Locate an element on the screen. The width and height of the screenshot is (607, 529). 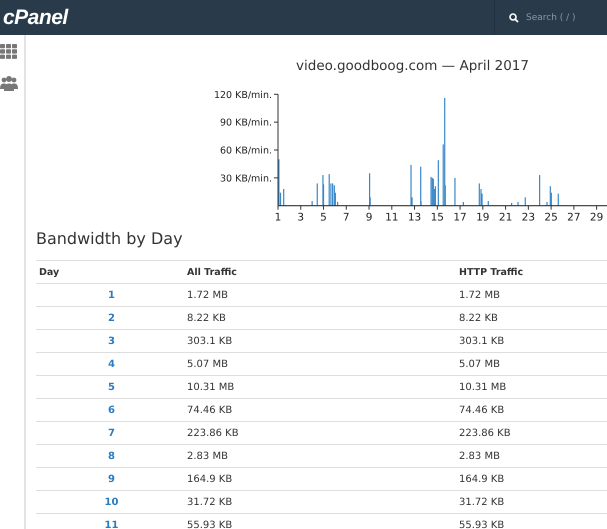
x-tick-label: 13 is located at coordinates (415, 218).